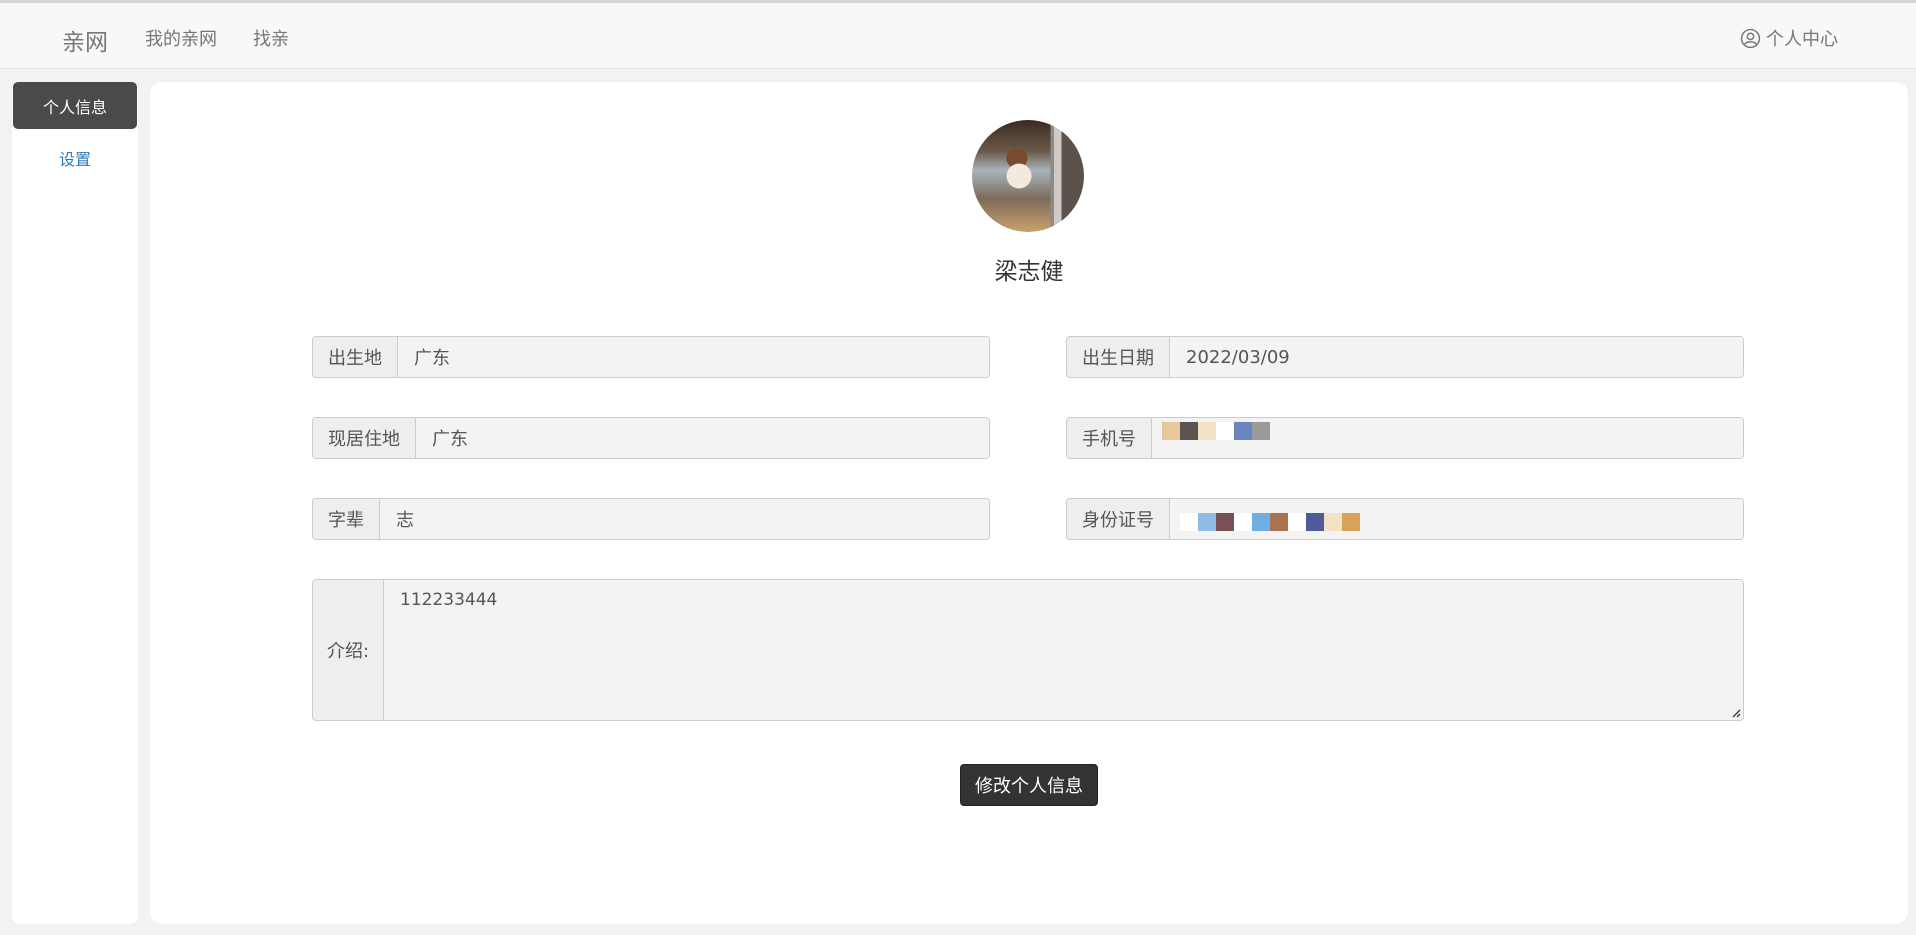 The width and height of the screenshot is (1916, 935). I want to click on sidebar: 个人信息 设置, so click(75, 503).